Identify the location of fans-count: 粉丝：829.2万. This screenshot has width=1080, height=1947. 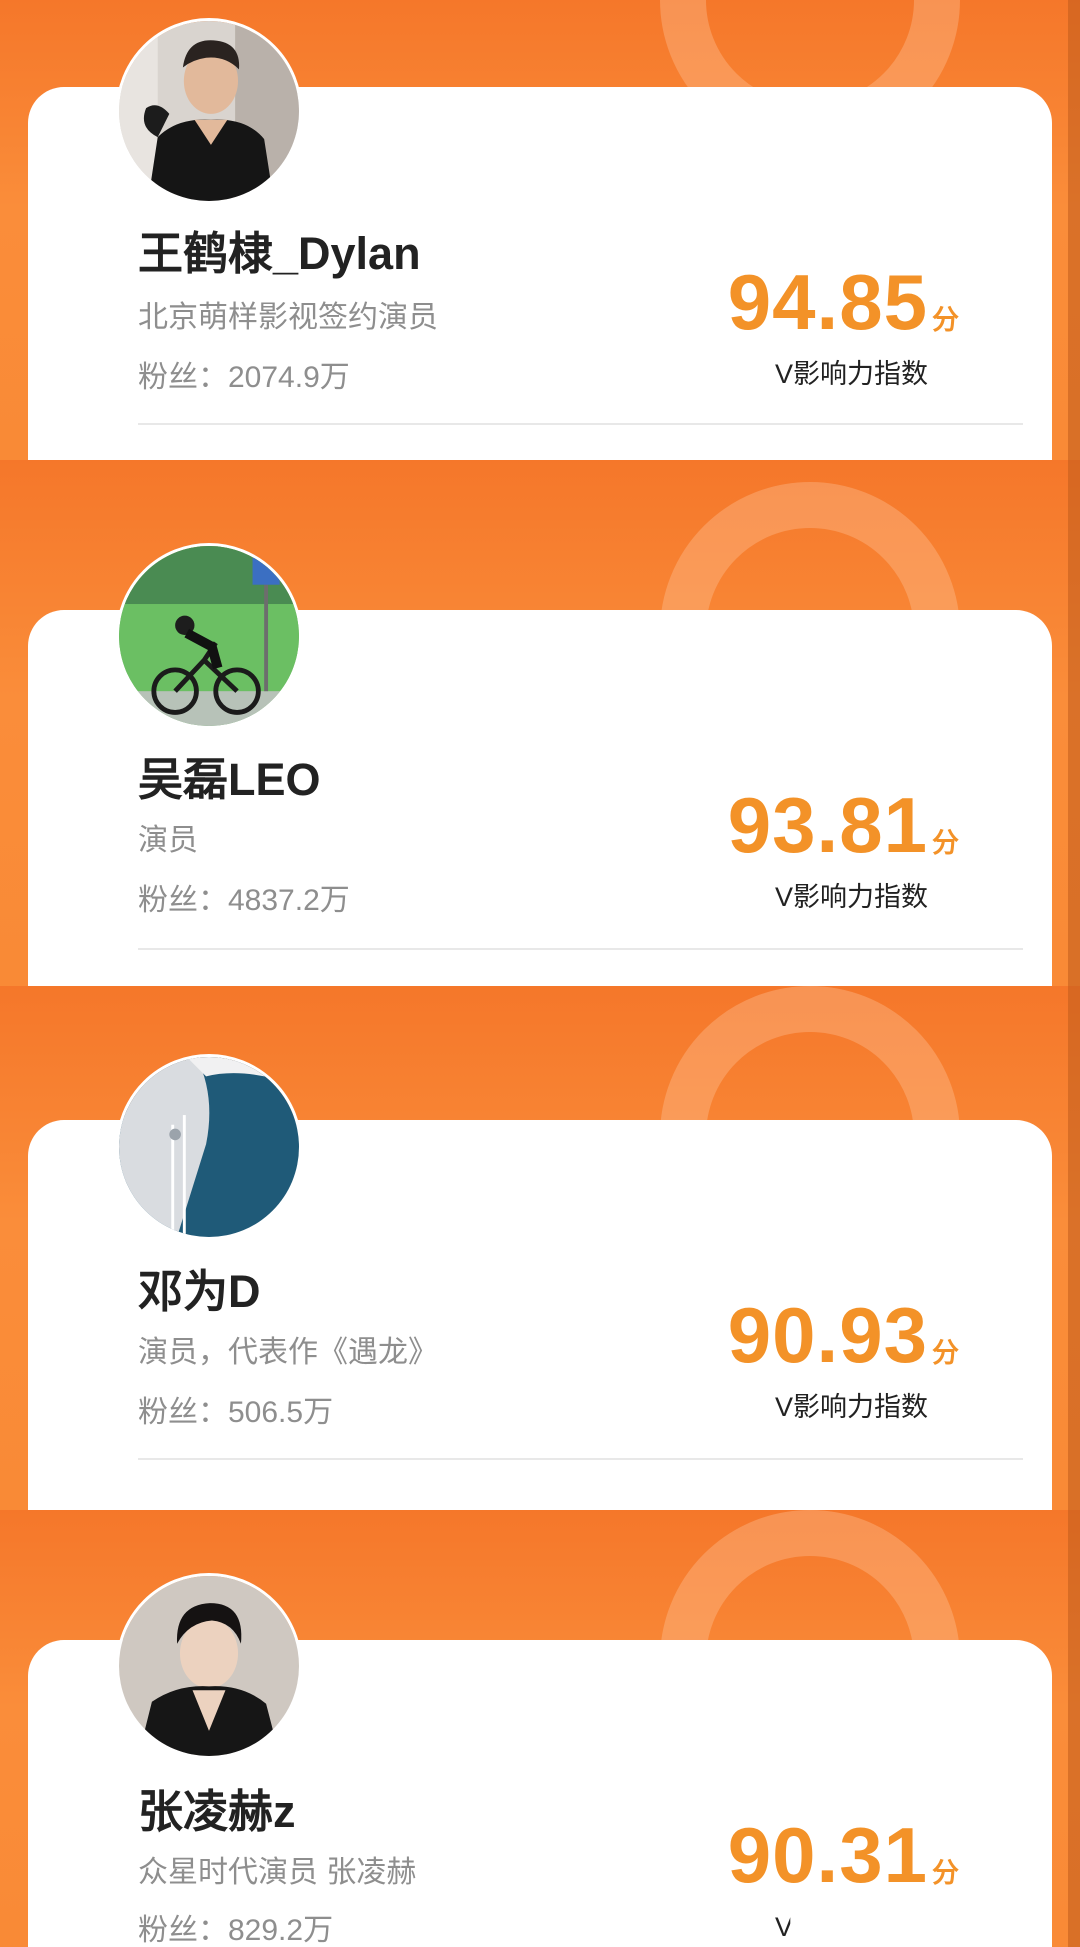
(235, 1926).